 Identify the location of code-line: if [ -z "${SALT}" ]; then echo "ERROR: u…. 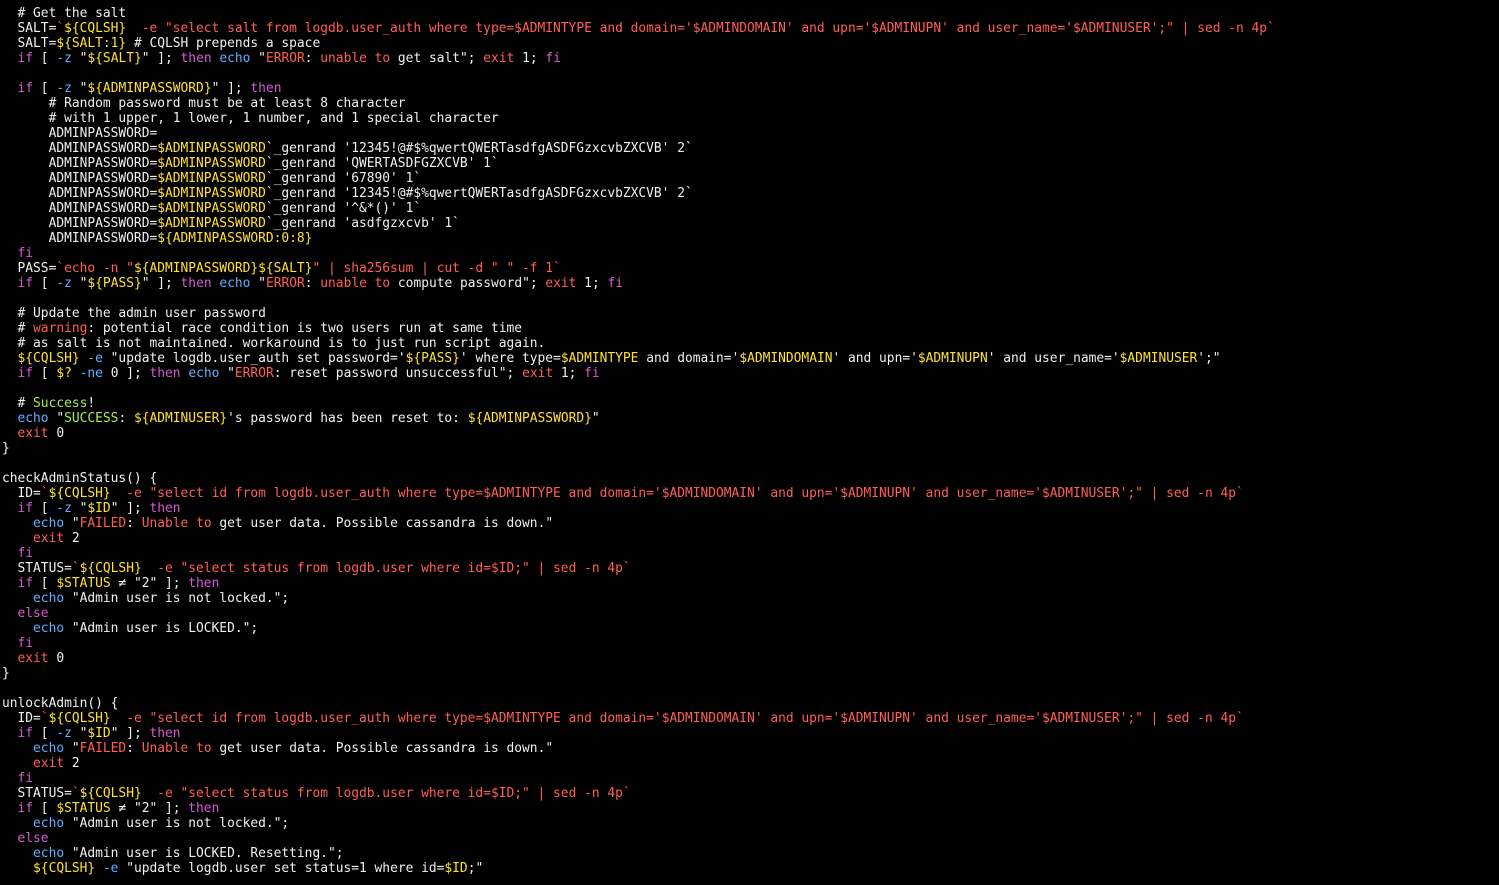
(750, 58).